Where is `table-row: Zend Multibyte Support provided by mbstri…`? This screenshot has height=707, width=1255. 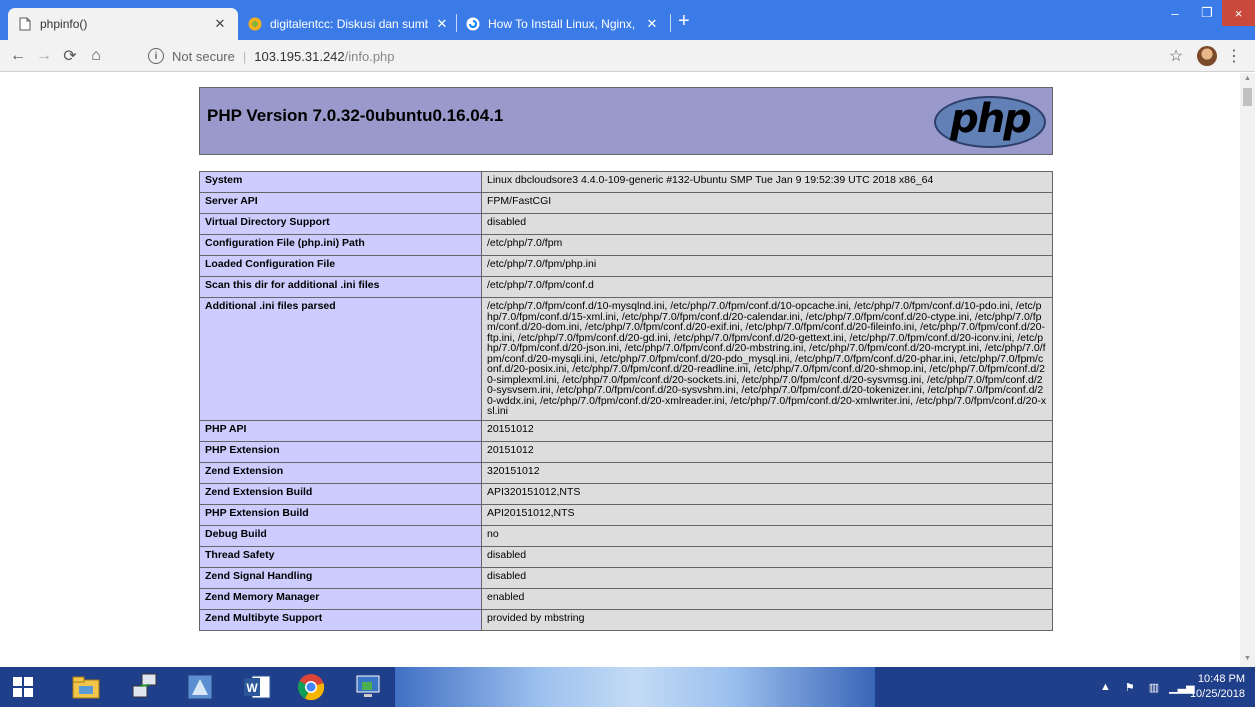
table-row: Zend Multibyte Support provided by mbstri… is located at coordinates (626, 619).